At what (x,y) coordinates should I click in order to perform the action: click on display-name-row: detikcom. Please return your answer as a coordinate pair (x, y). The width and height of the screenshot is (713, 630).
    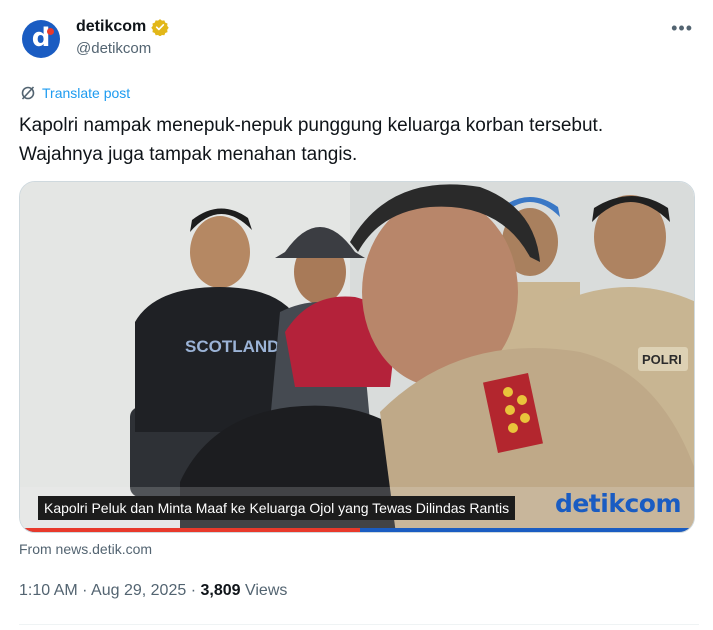
    Looking at the image, I should click on (122, 27).